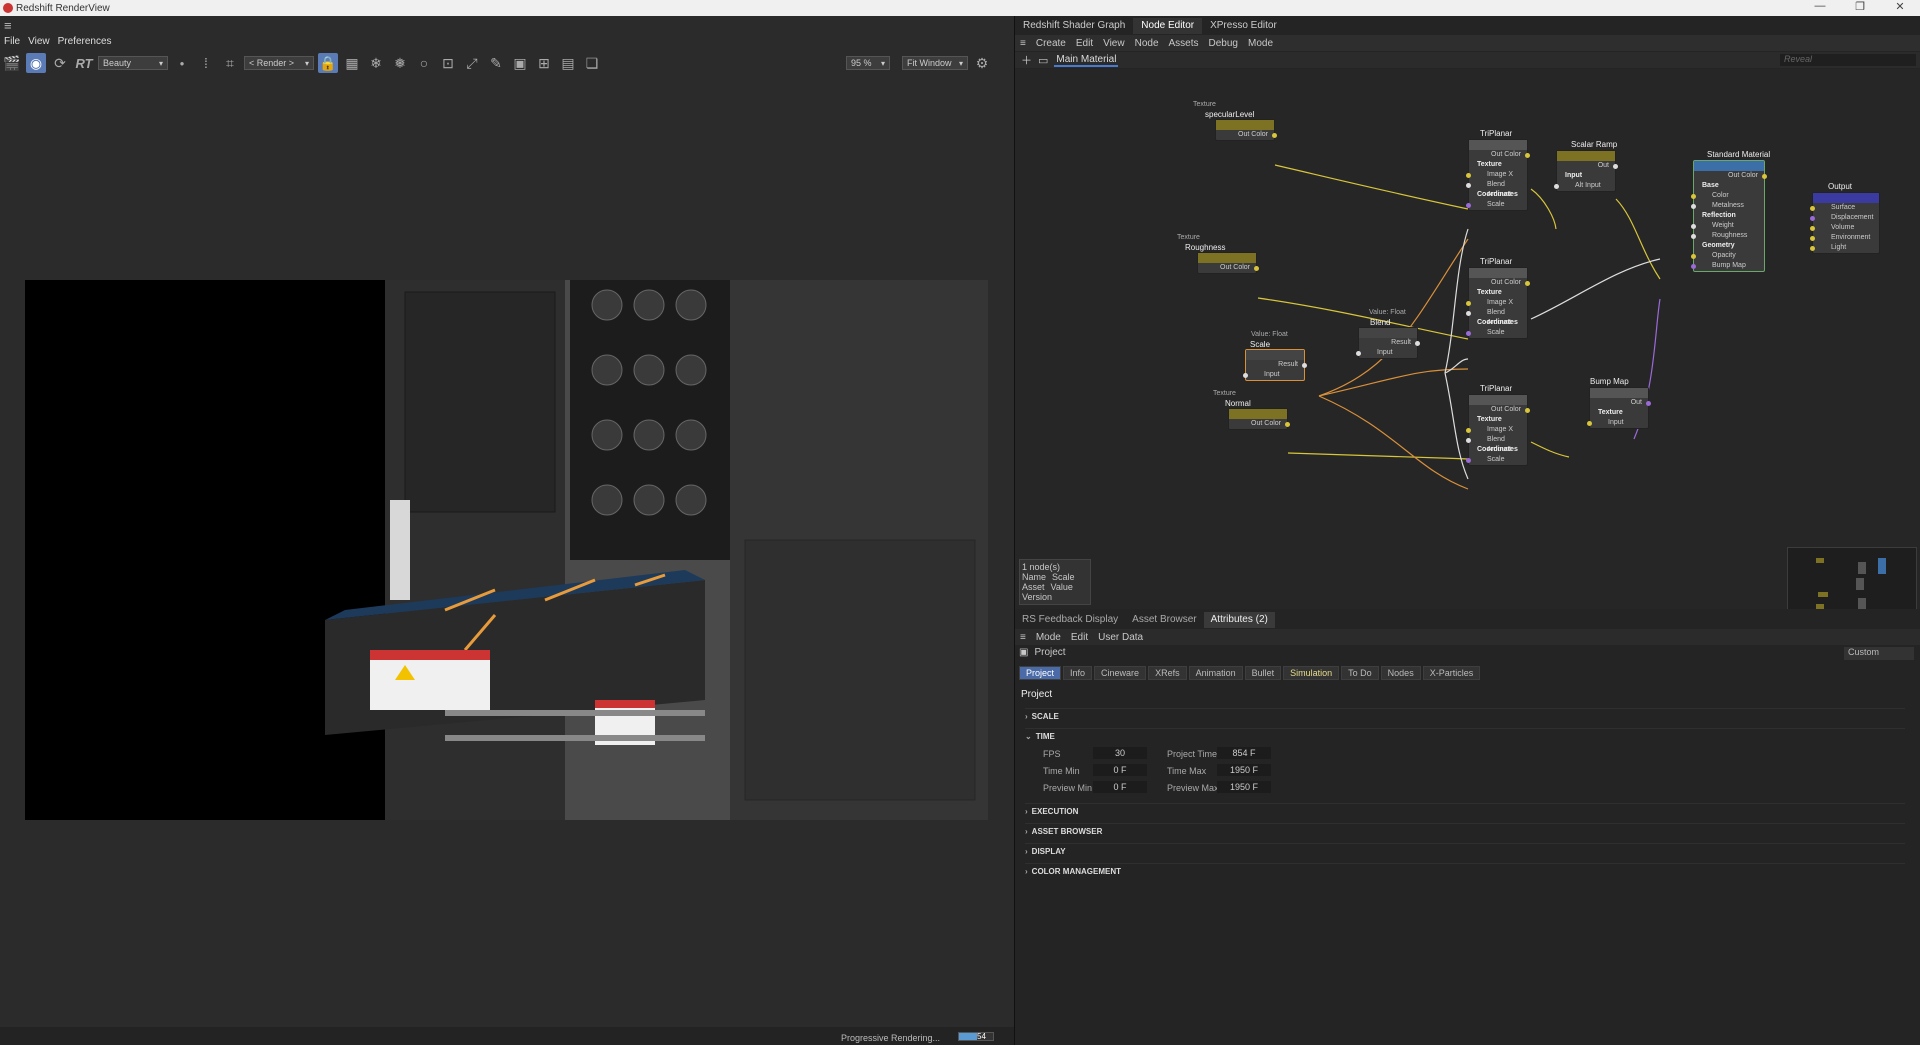  I want to click on port-opacity: Opacity, so click(1727, 256).